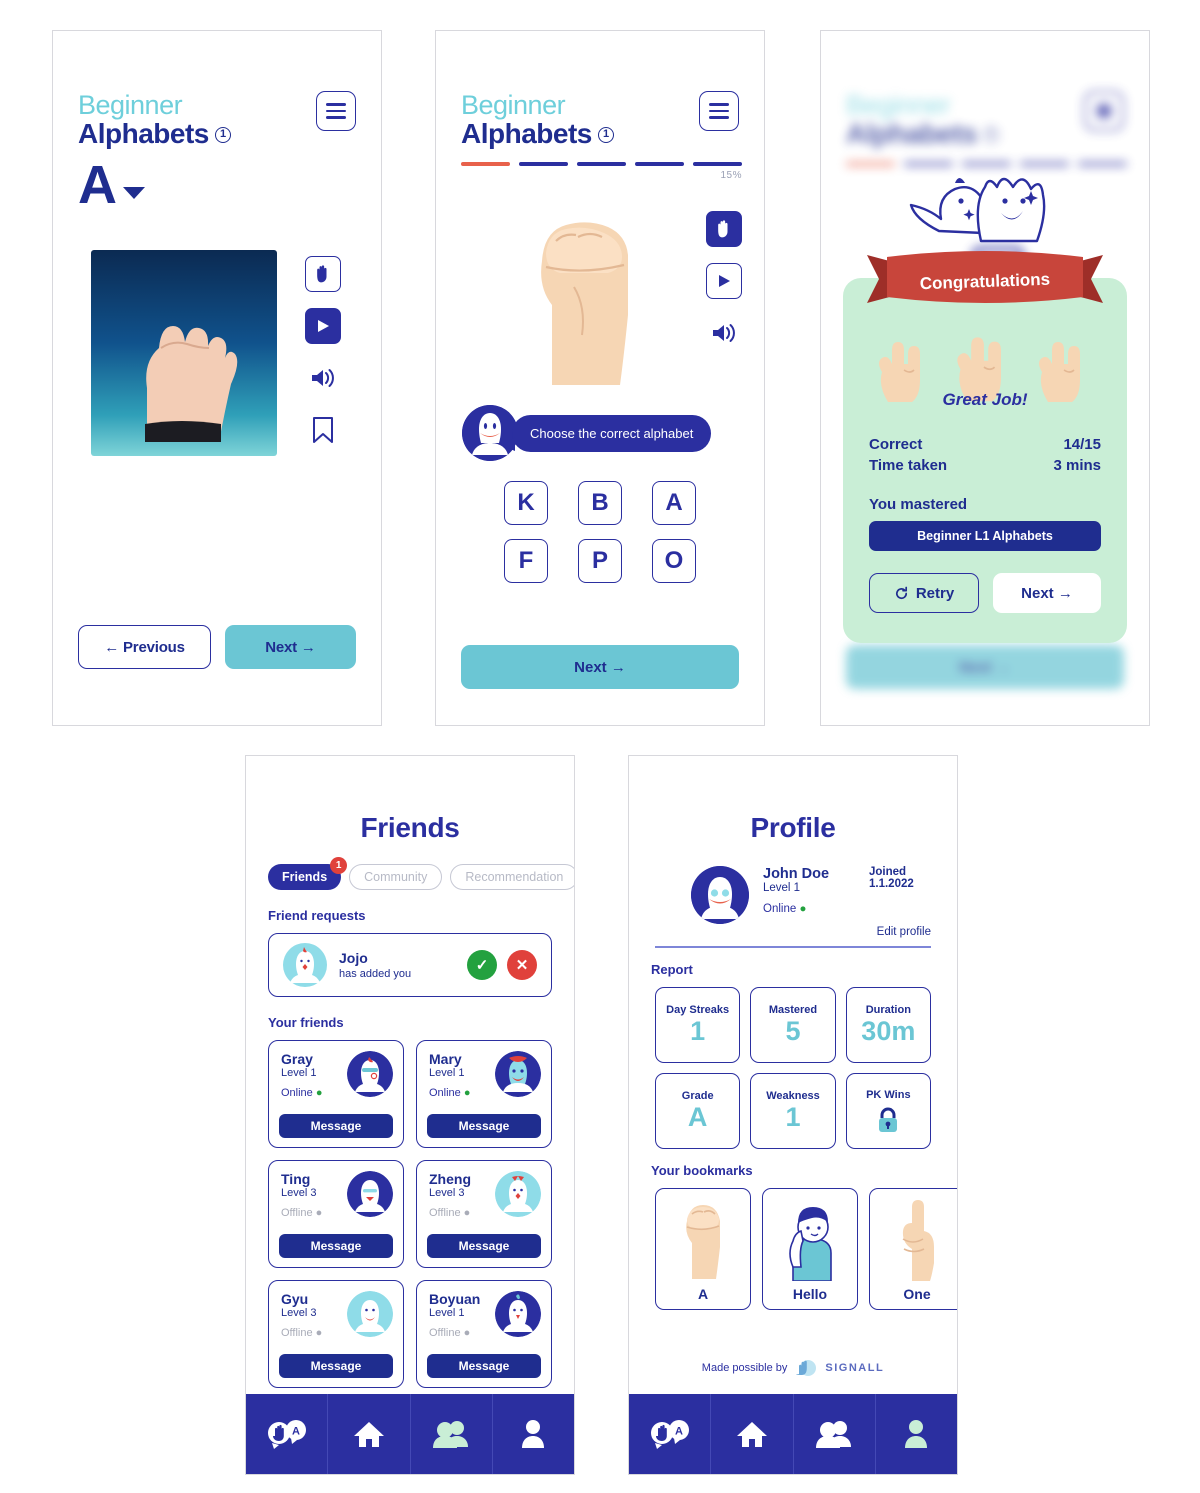 This screenshot has height=1493, width=1200. What do you see at coordinates (375, 973) in the screenshot?
I see `request-sub: has added you` at bounding box center [375, 973].